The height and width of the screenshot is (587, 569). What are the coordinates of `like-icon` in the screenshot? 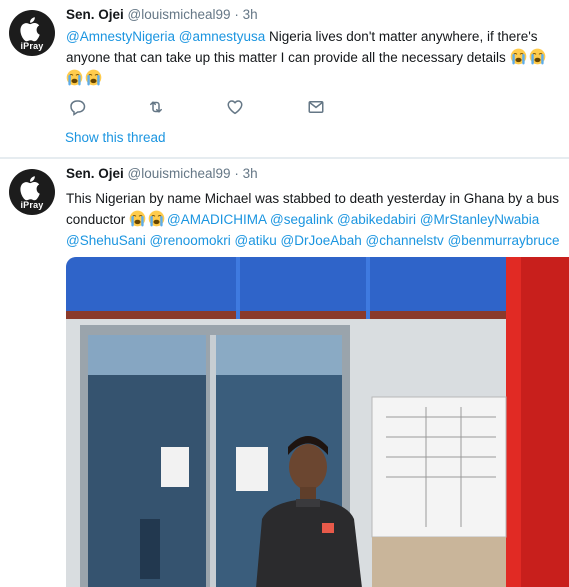 It's located at (235, 107).